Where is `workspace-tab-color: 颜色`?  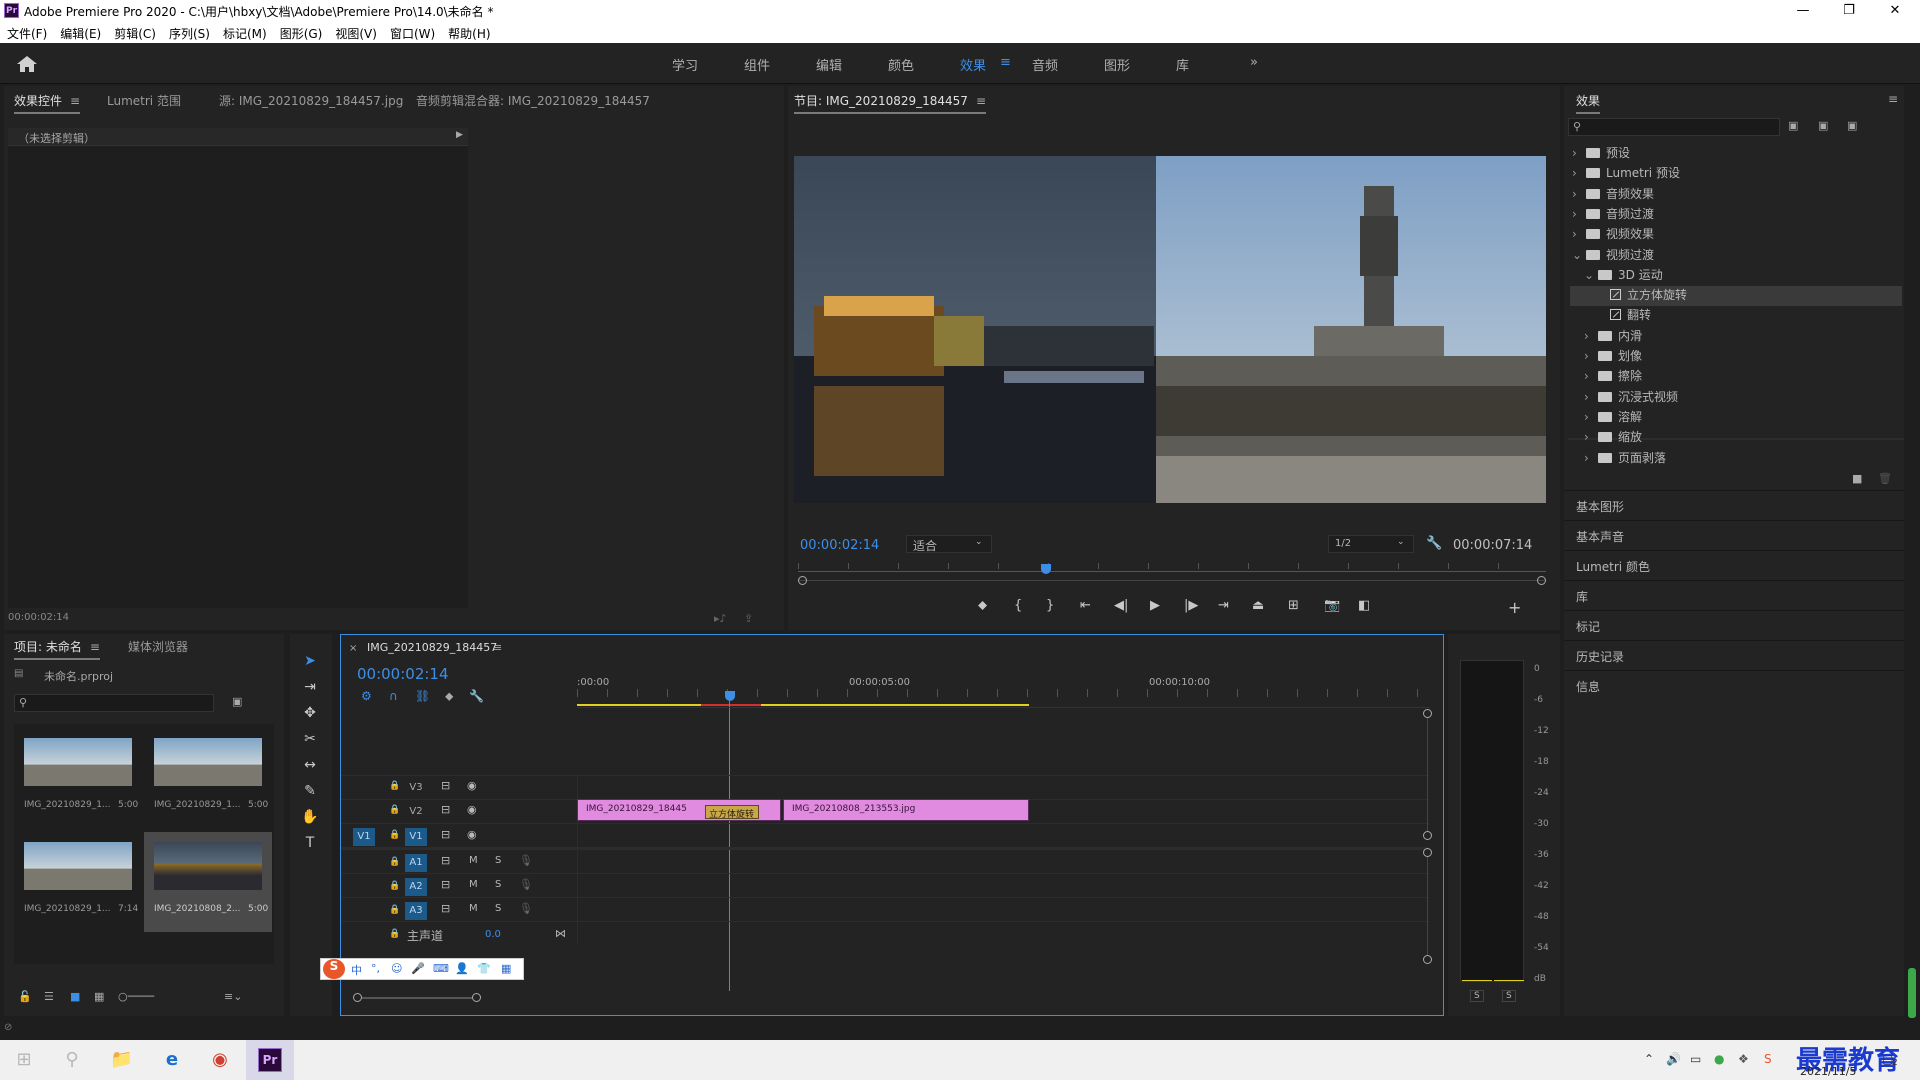
workspace-tab-color: 颜色 is located at coordinates (901, 64).